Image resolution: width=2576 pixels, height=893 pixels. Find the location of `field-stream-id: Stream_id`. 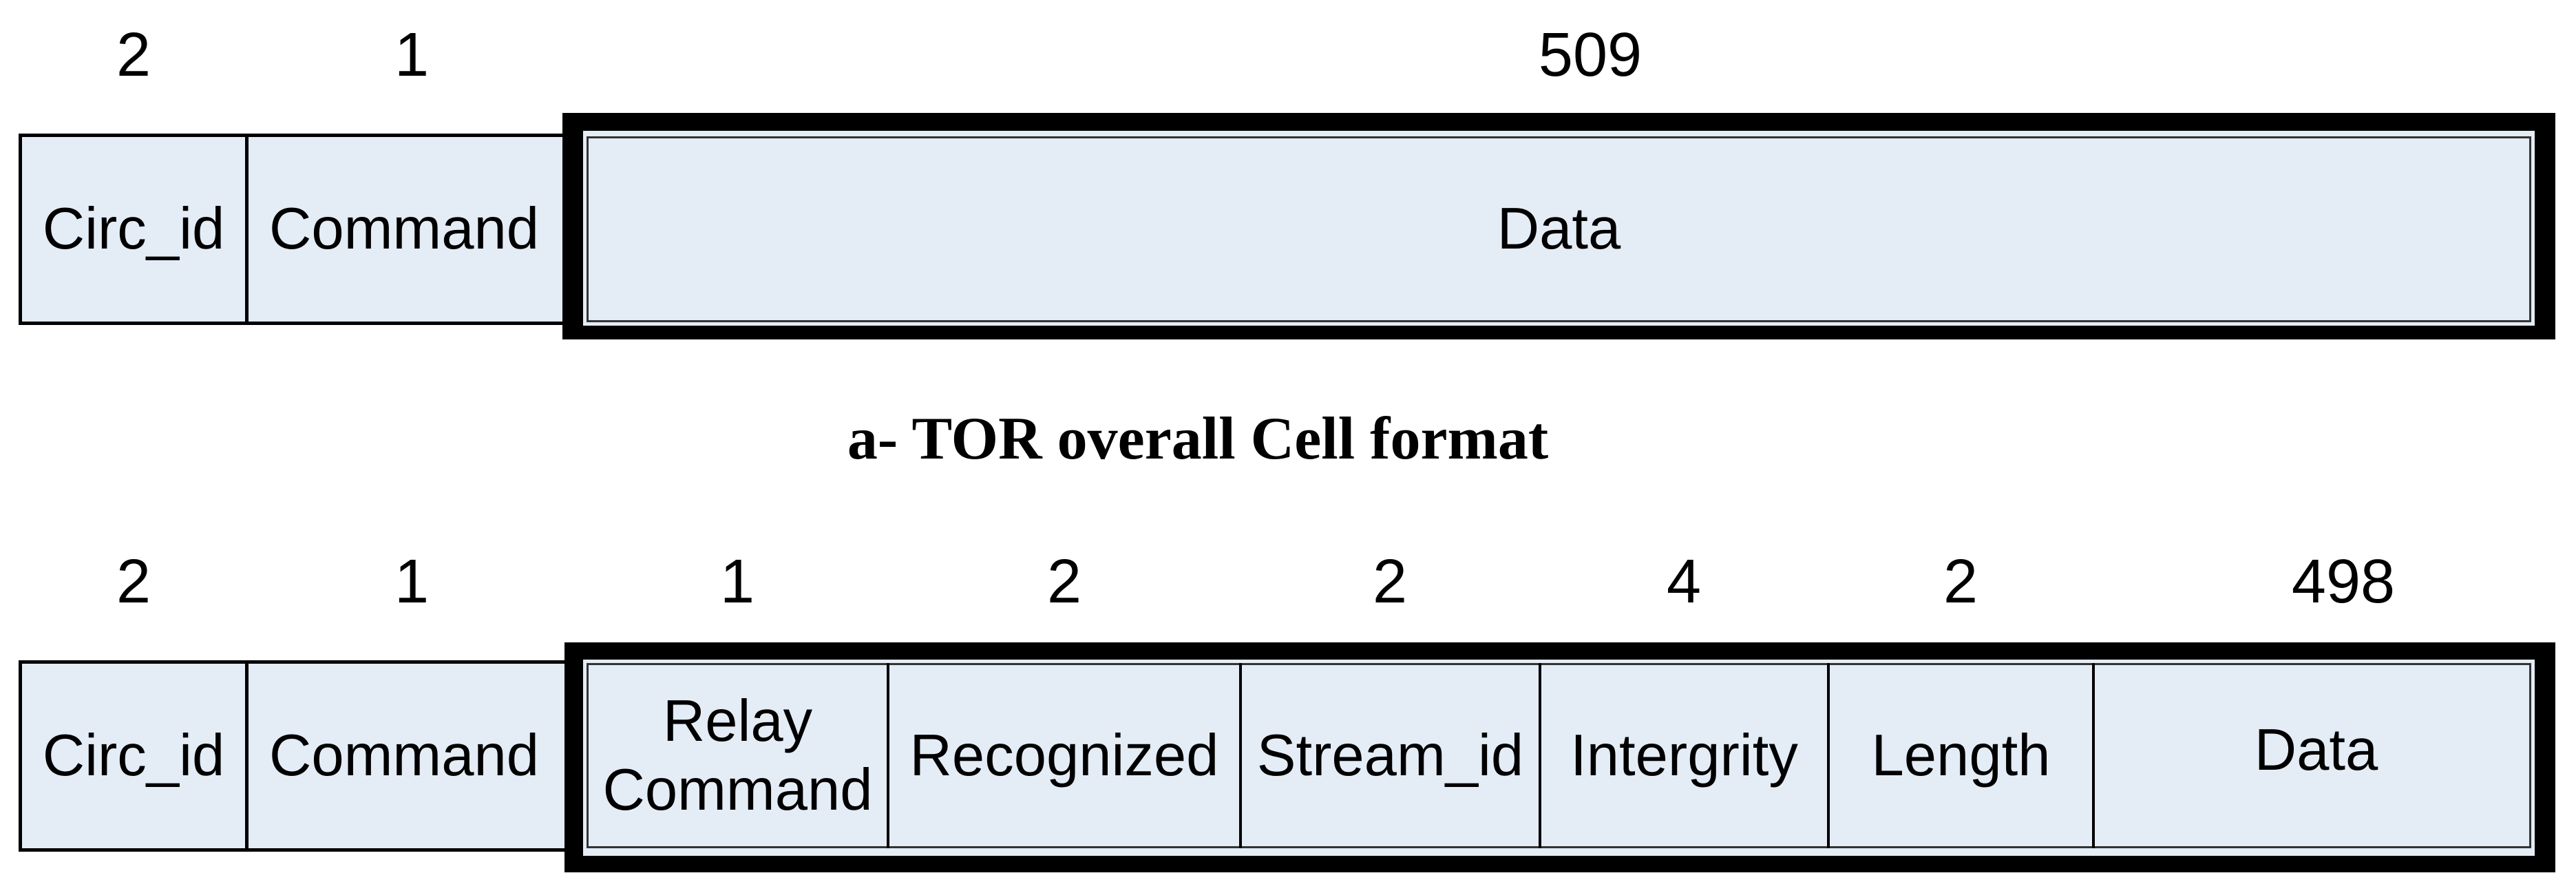

field-stream-id: Stream_id is located at coordinates (1391, 755).